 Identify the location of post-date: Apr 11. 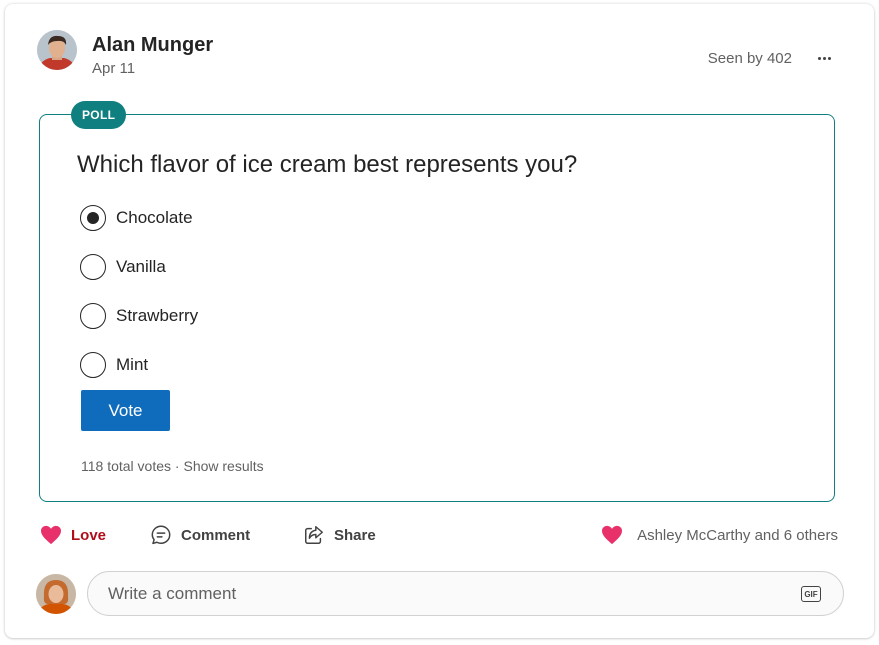
(114, 68).